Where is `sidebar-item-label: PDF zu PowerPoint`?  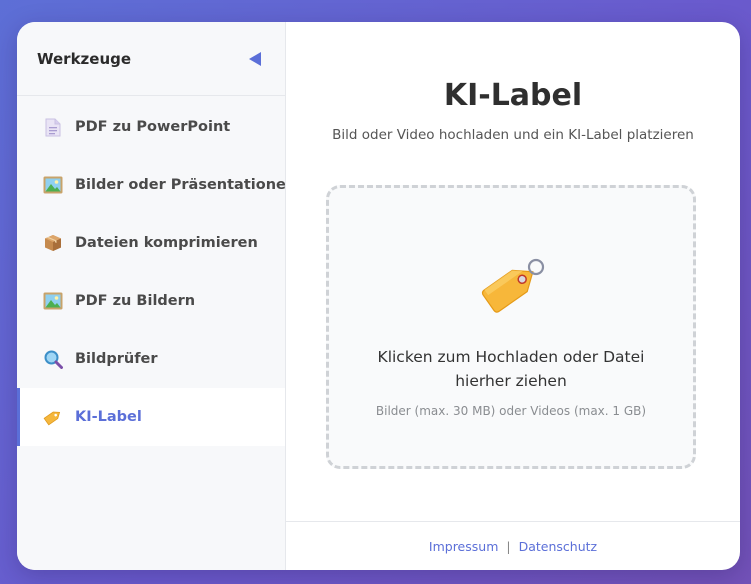 sidebar-item-label: PDF zu PowerPoint is located at coordinates (153, 127).